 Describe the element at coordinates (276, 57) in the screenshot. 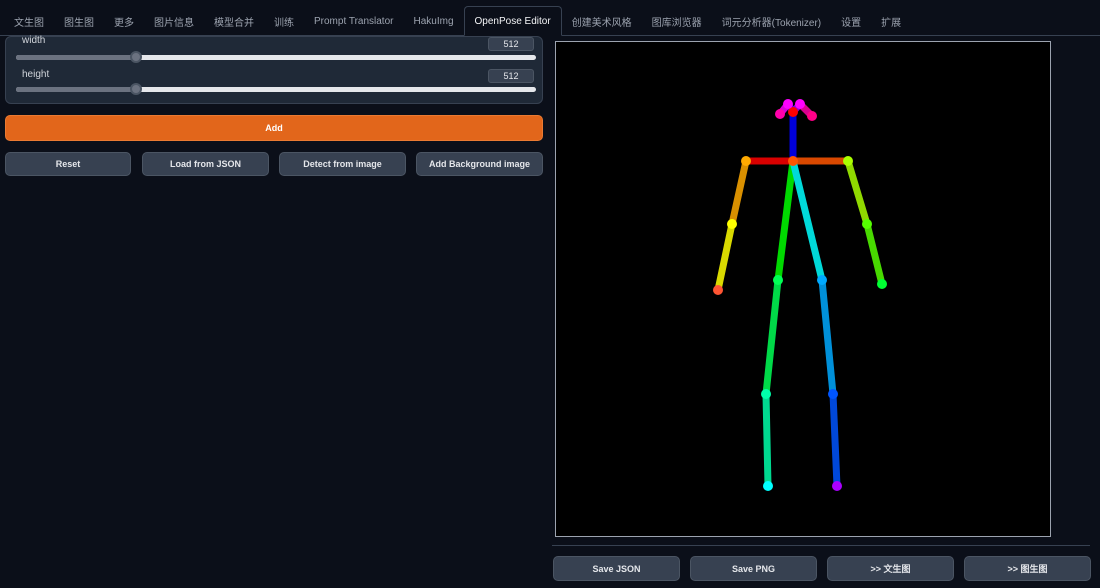

I see `width-slider` at that location.